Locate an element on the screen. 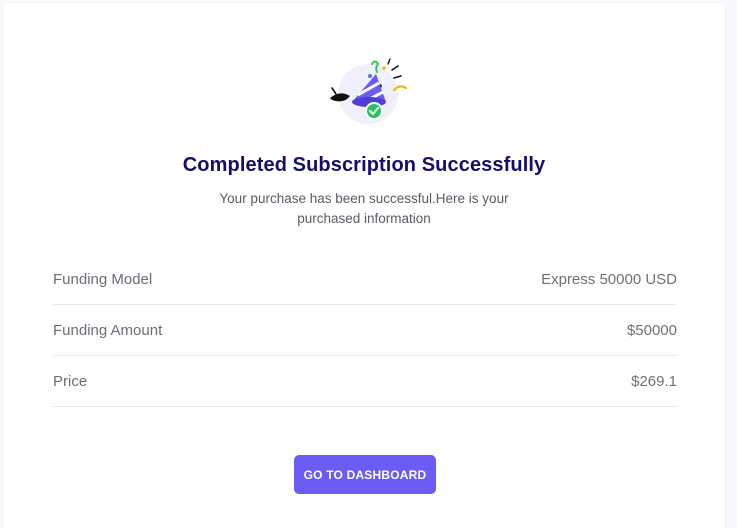 The width and height of the screenshot is (737, 528). detail-label: Funding Model is located at coordinates (103, 279).